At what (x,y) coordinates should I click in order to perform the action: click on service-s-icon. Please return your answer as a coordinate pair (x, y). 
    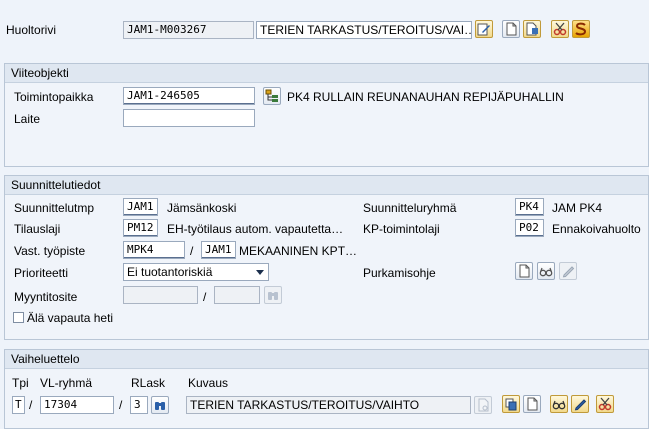
    Looking at the image, I should click on (581, 29).